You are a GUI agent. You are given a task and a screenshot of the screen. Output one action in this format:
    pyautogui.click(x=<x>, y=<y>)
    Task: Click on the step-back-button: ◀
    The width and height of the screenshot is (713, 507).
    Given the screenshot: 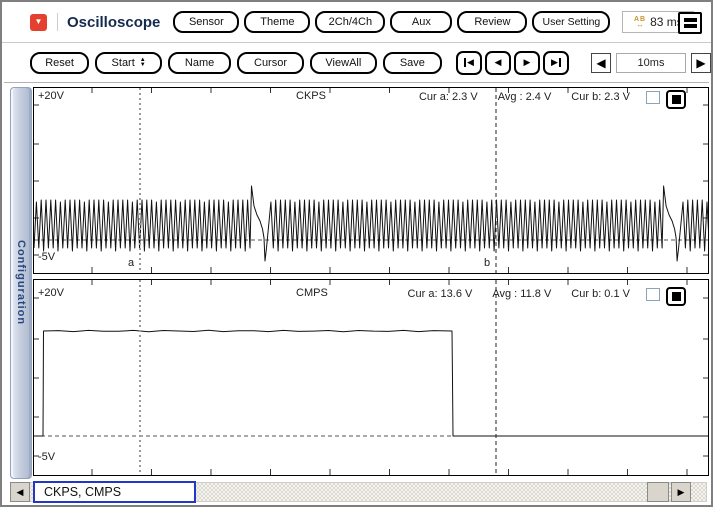 What is the action you would take?
    pyautogui.click(x=498, y=62)
    